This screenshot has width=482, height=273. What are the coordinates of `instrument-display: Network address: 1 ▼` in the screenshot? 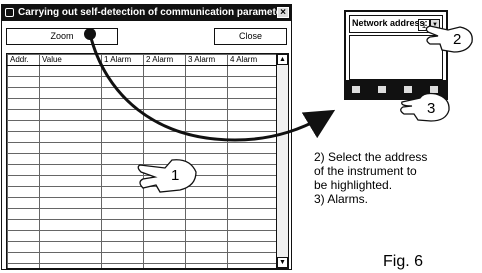 It's located at (396, 55).